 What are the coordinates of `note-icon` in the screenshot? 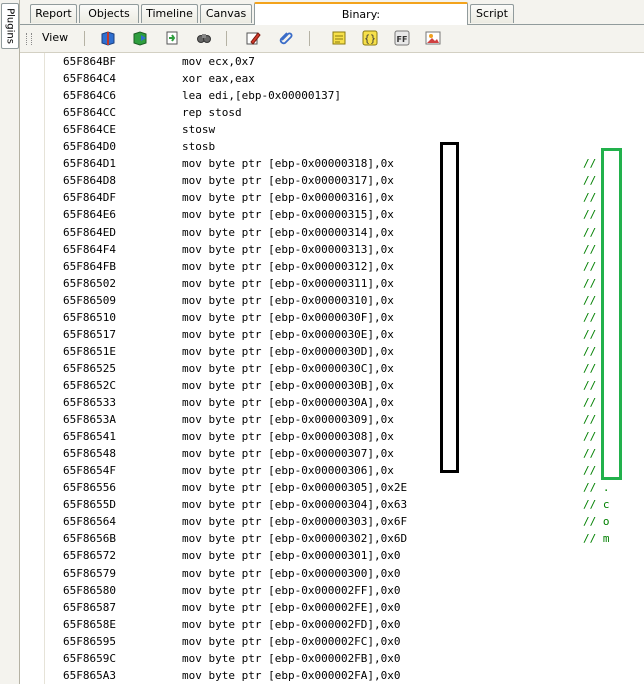 It's located at (339, 38).